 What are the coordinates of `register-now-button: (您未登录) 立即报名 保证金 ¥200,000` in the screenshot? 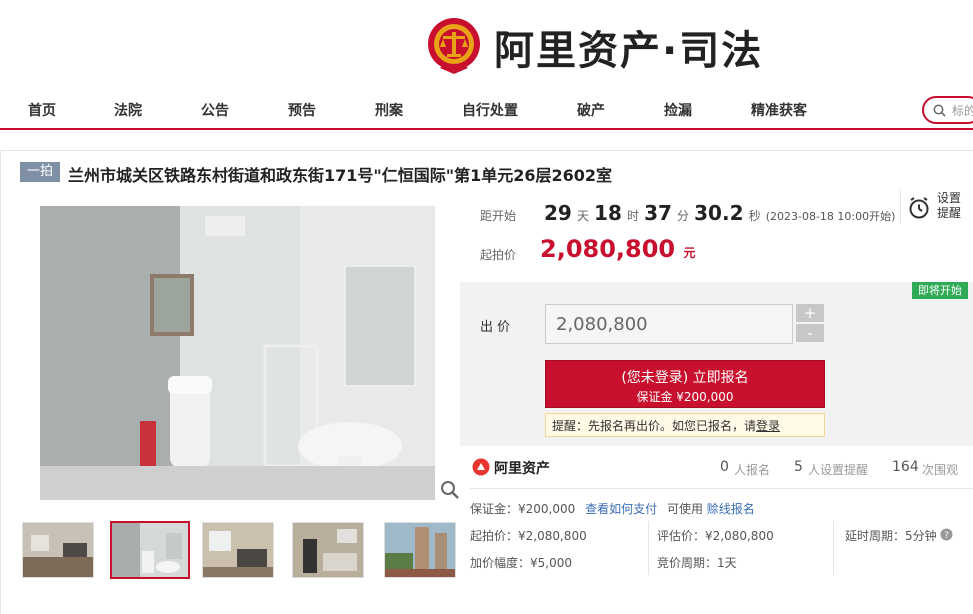 It's located at (685, 384).